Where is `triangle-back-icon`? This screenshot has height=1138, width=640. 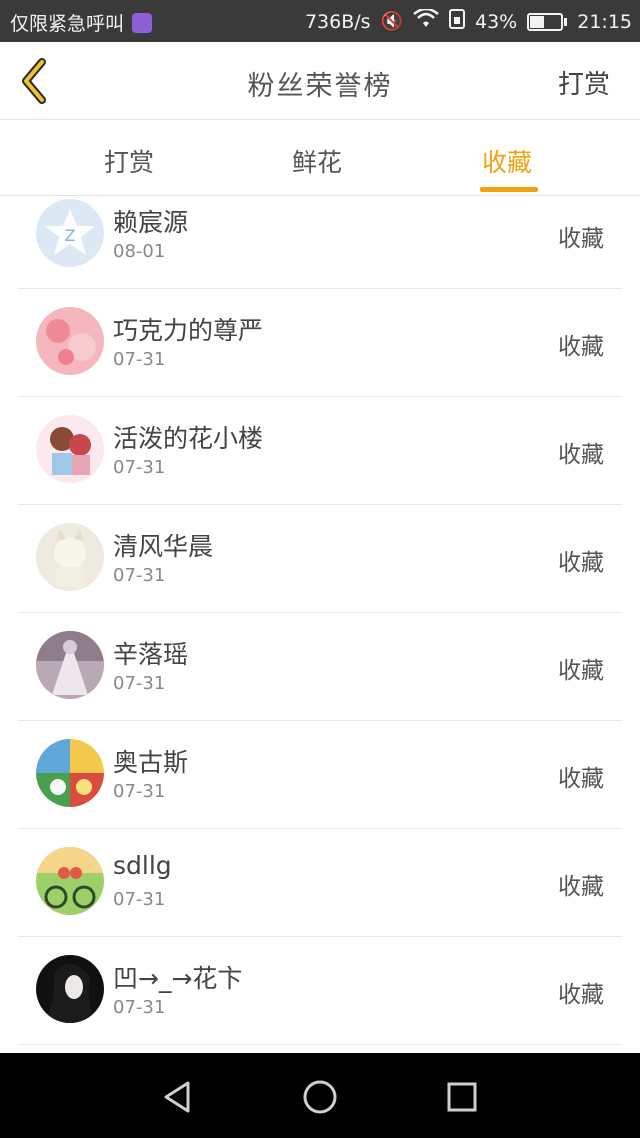
triangle-back-icon is located at coordinates (177, 1097).